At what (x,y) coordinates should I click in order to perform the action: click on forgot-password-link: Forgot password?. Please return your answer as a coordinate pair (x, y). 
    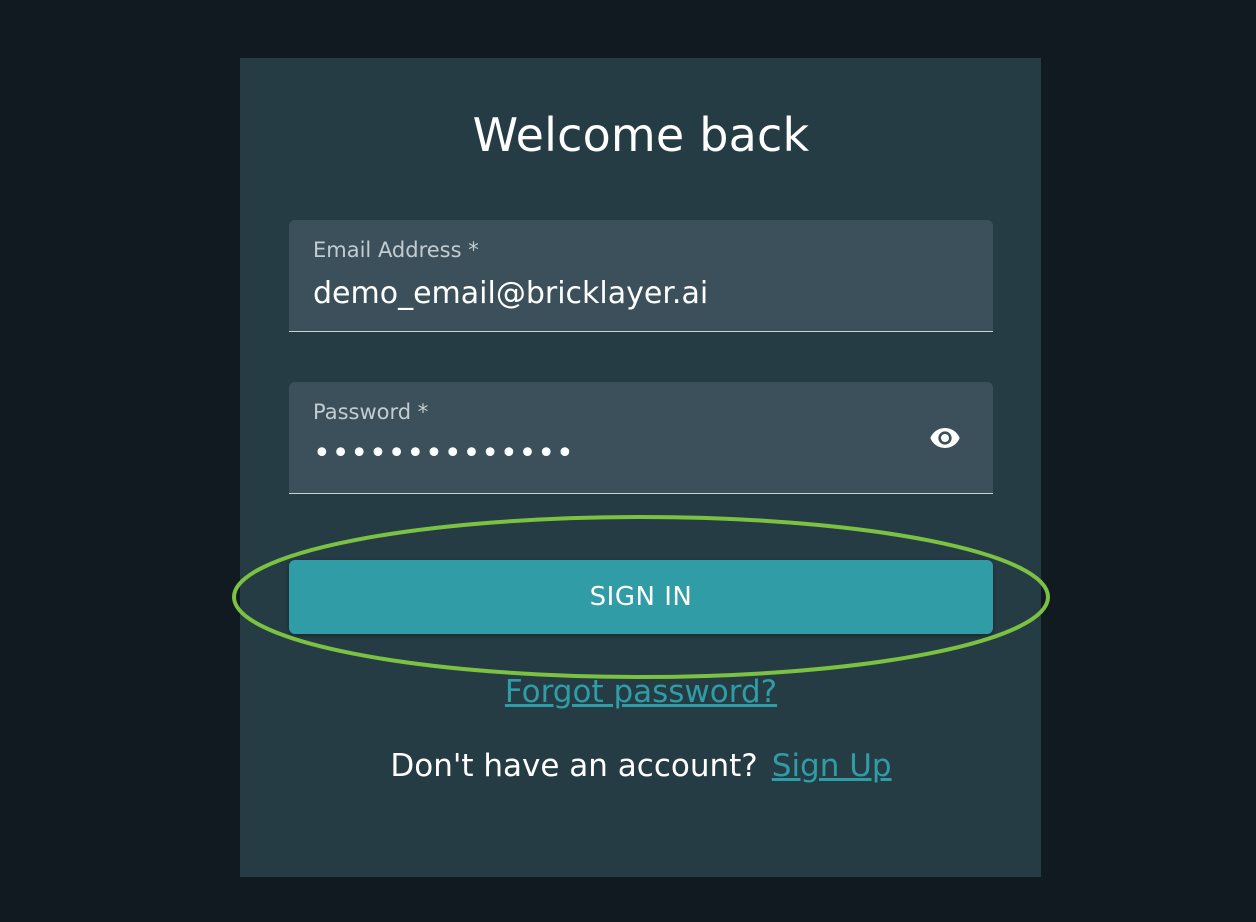
    Looking at the image, I should click on (628, 692).